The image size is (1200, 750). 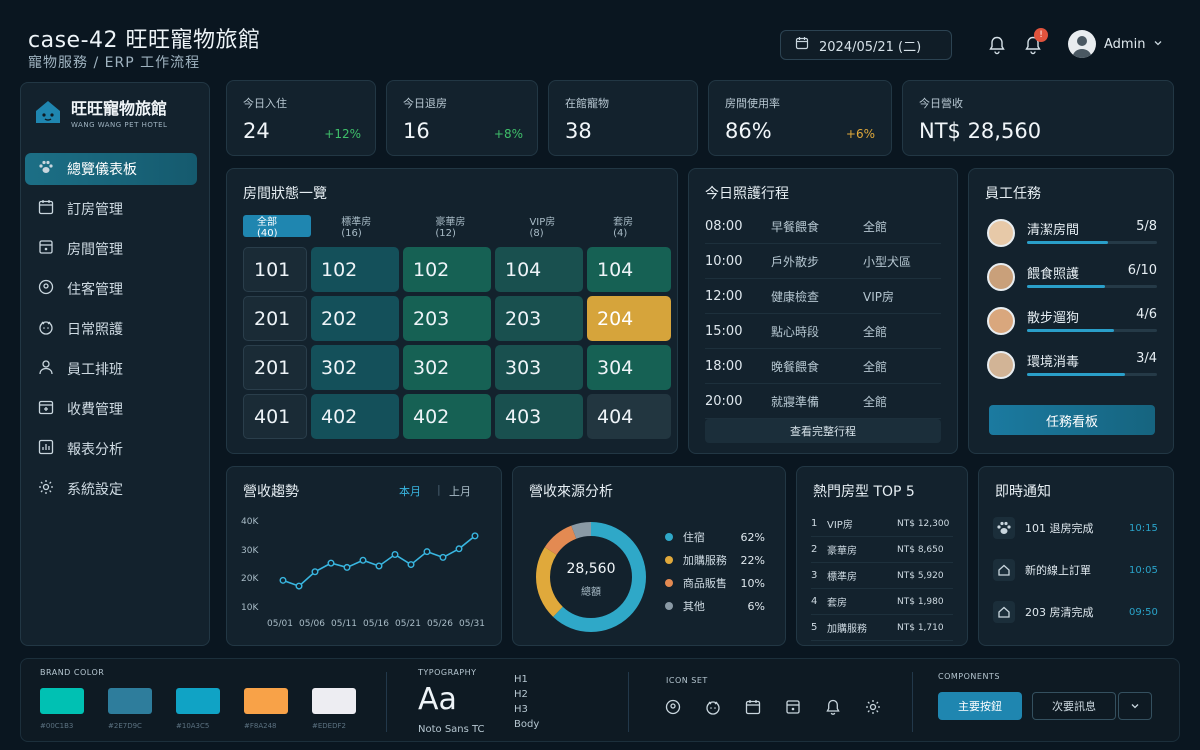 What do you see at coordinates (887, 261) in the screenshot?
I see `schedule-area: 小型犬區` at bounding box center [887, 261].